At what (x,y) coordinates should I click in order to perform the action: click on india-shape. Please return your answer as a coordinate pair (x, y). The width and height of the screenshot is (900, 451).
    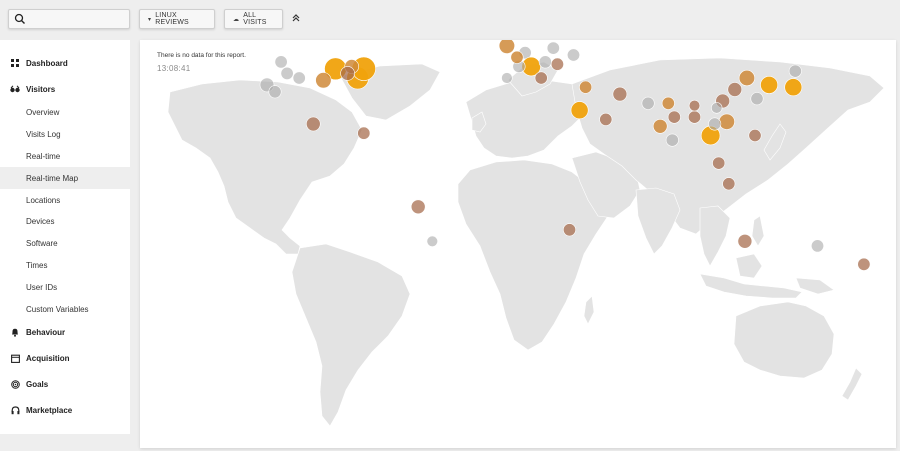
    Looking at the image, I should click on (658, 221).